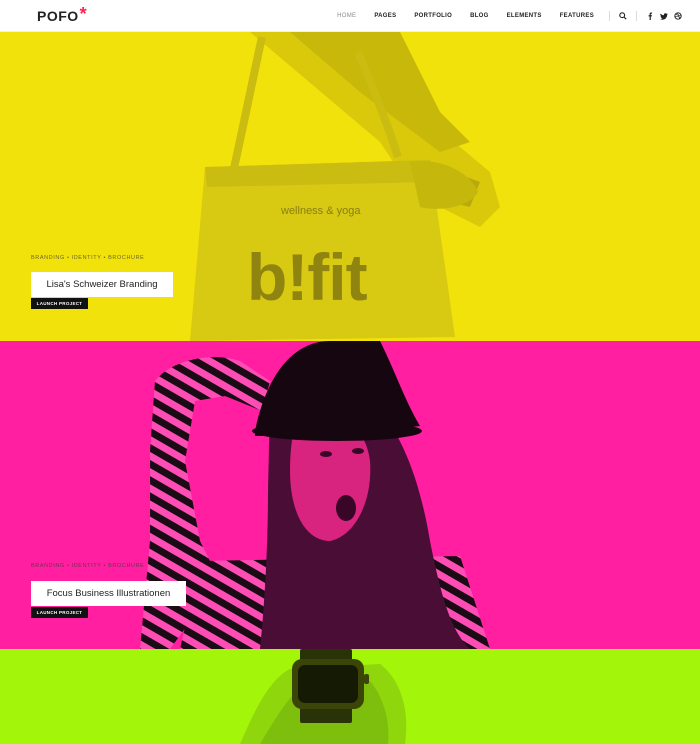  What do you see at coordinates (346, 16) in the screenshot?
I see `nav-home: HOME` at bounding box center [346, 16].